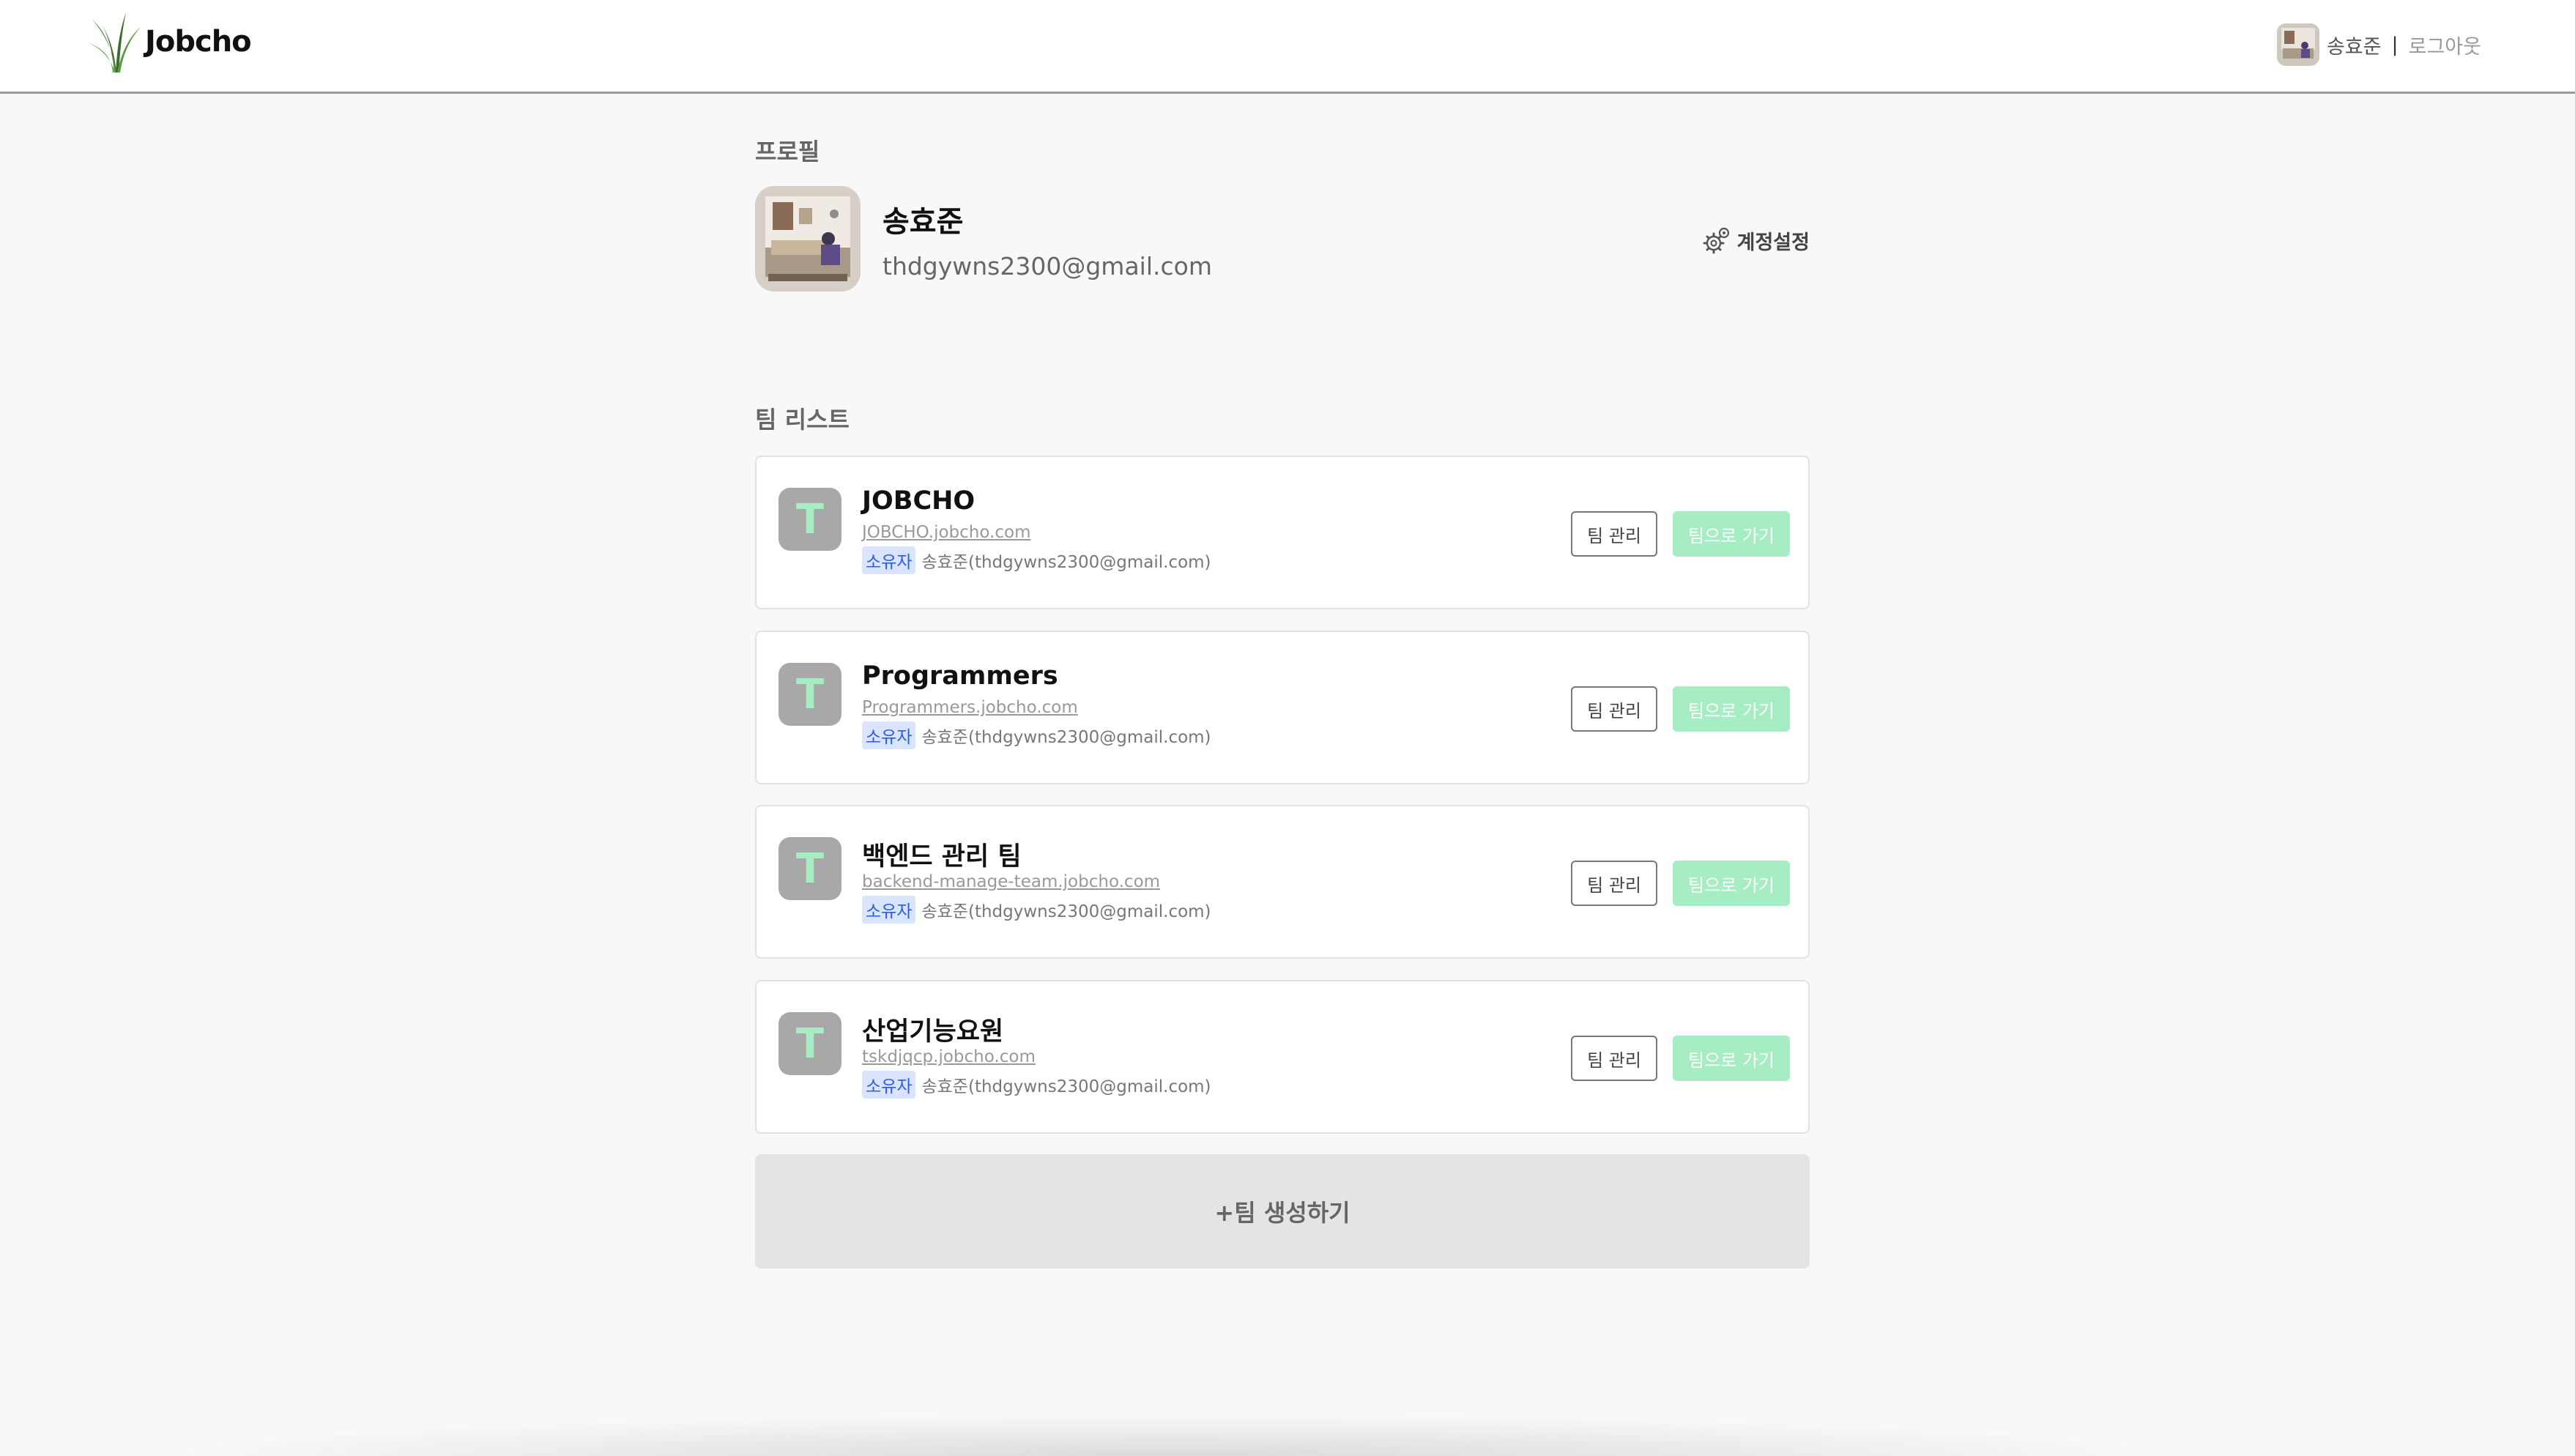  I want to click on brand-logo: Jobcho, so click(170, 41).